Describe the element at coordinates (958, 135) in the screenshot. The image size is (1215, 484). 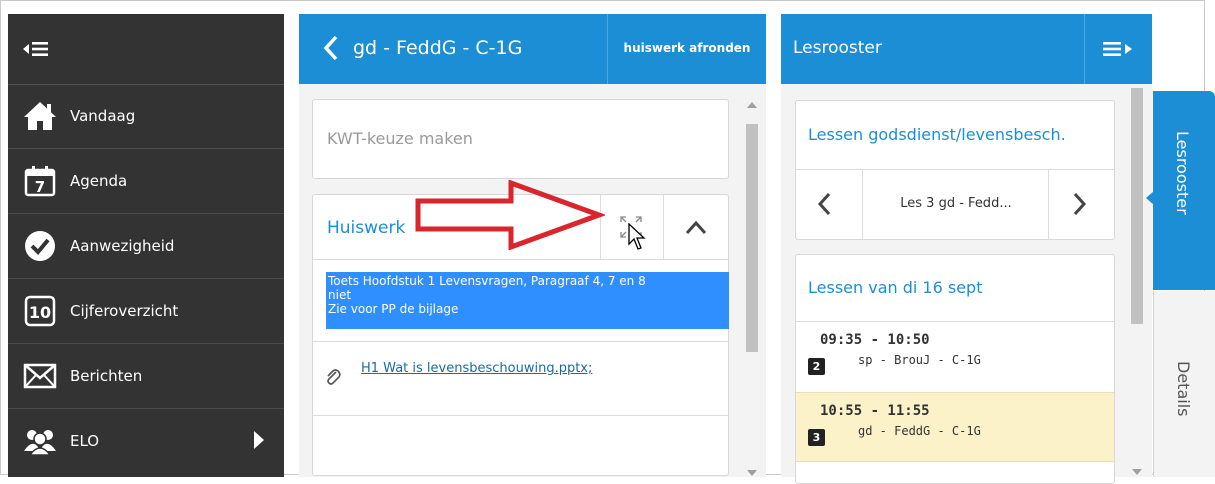
I see `subject-lessons-title: Lessen godsdienst/levensbesch.` at that location.